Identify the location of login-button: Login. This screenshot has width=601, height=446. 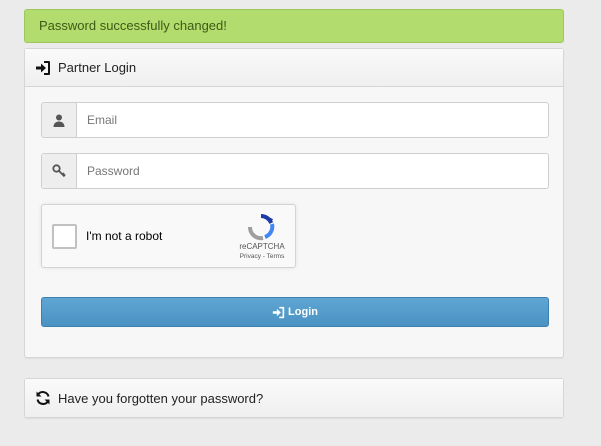
(295, 312).